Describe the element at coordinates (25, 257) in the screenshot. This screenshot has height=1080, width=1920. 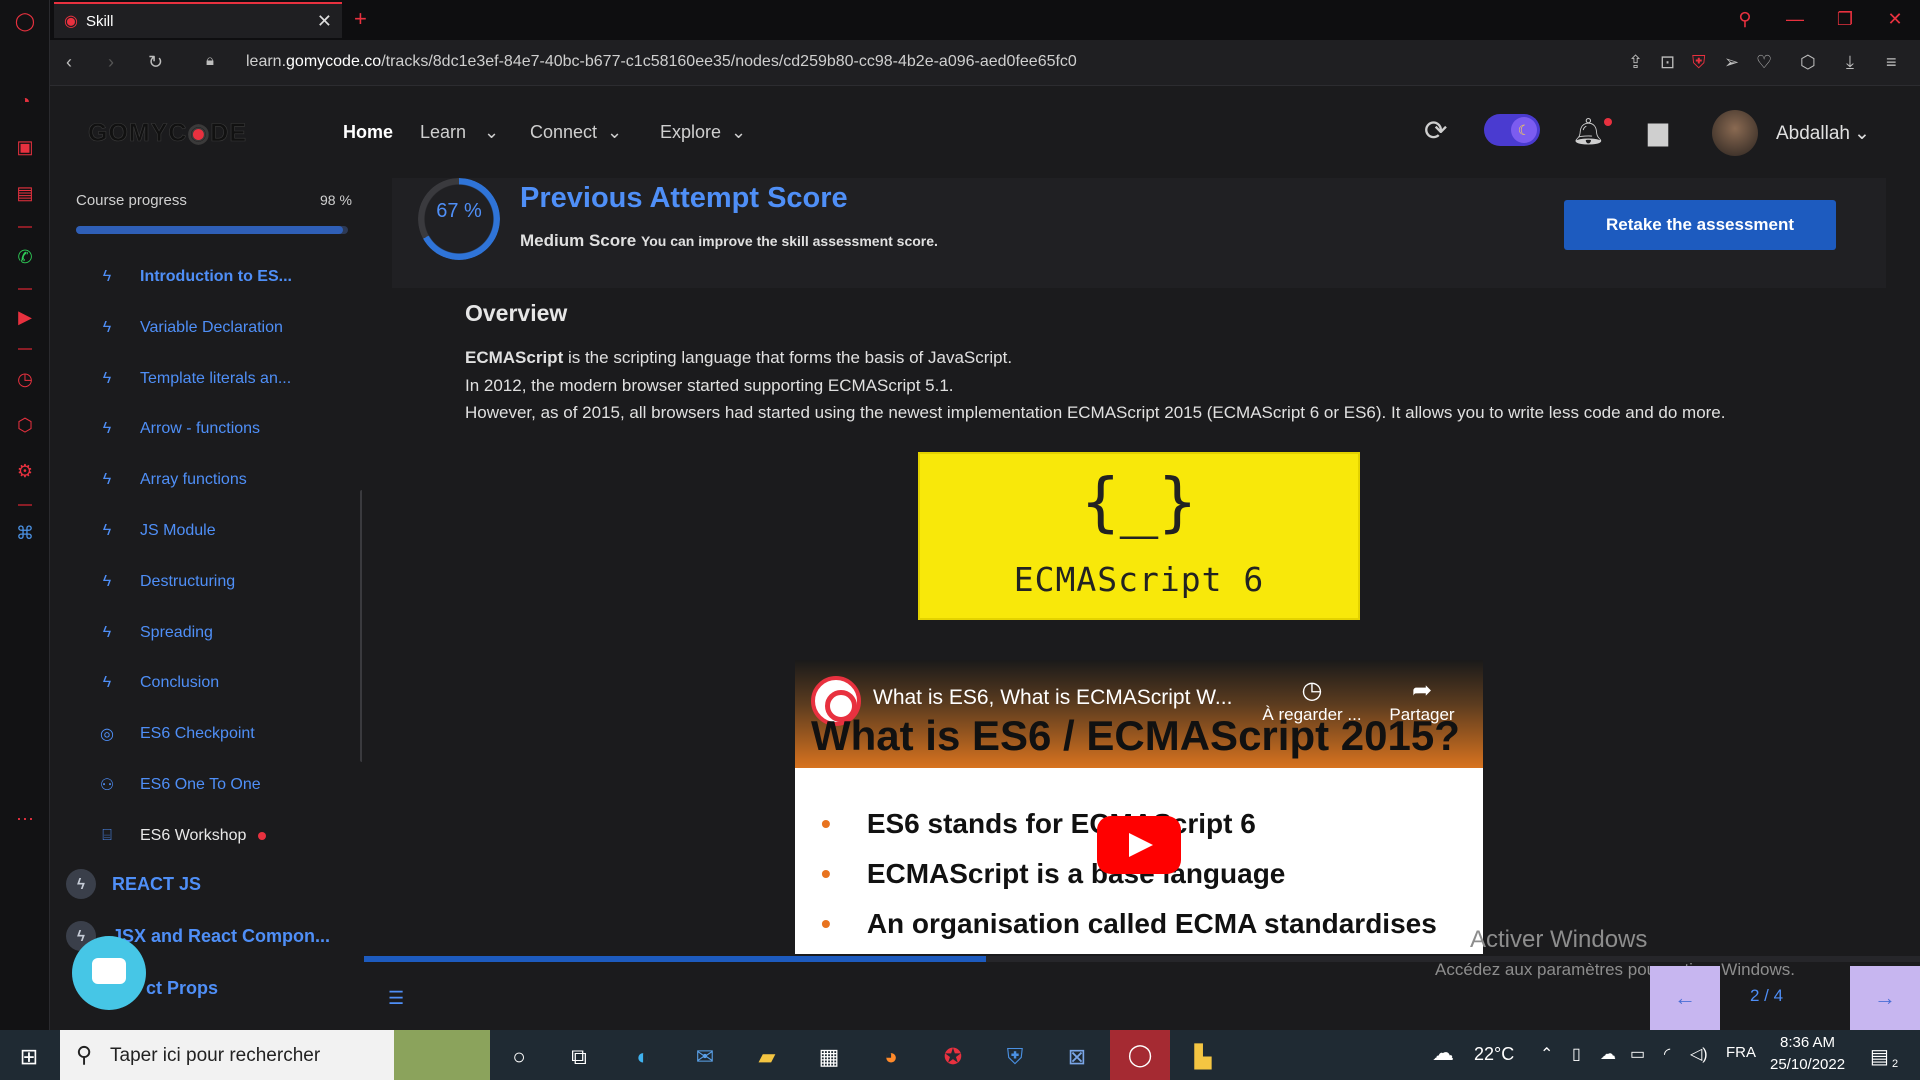
I see `whatsapp-icon: ✆` at that location.